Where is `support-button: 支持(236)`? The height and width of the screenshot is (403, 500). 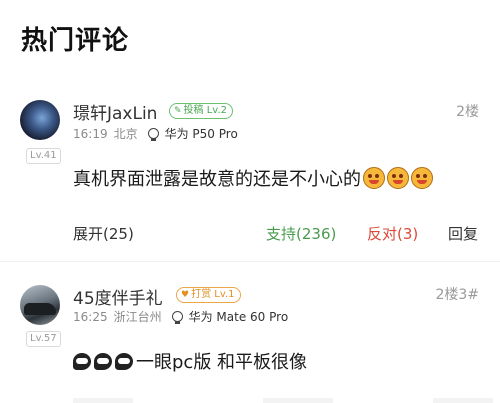 support-button: 支持(236) is located at coordinates (301, 233).